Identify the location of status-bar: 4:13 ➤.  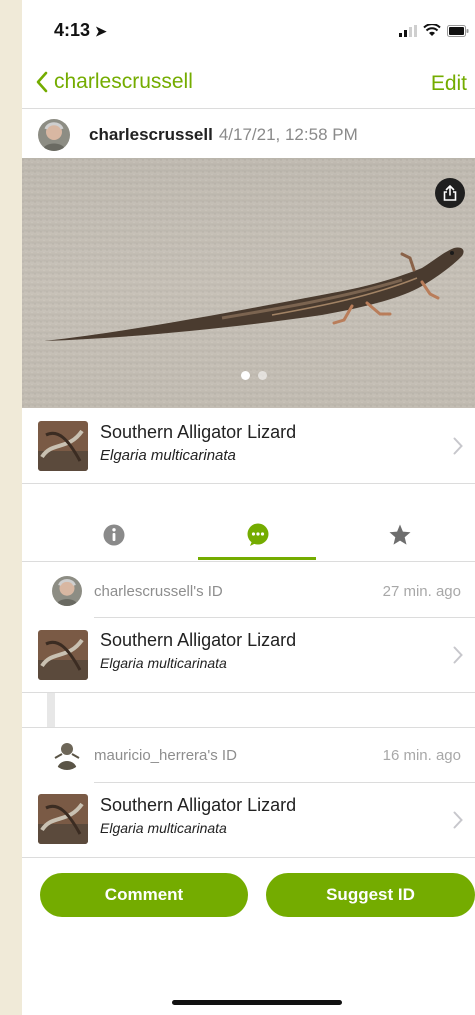
(248, 30).